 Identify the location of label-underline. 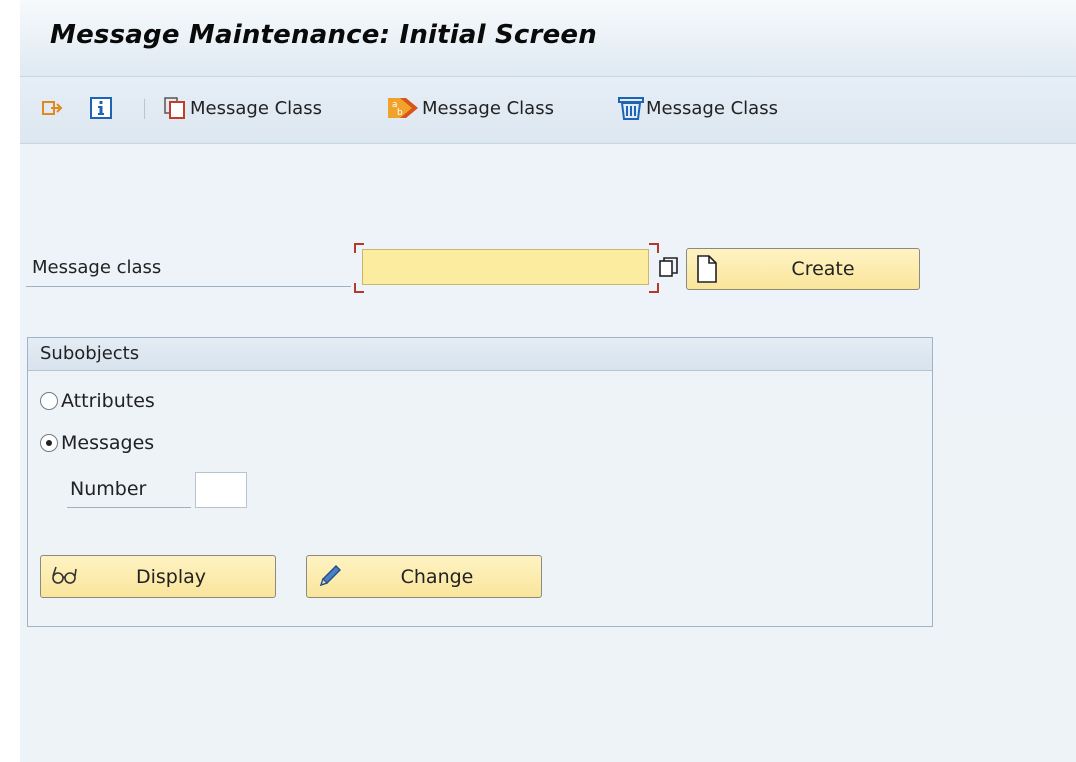
(188, 286).